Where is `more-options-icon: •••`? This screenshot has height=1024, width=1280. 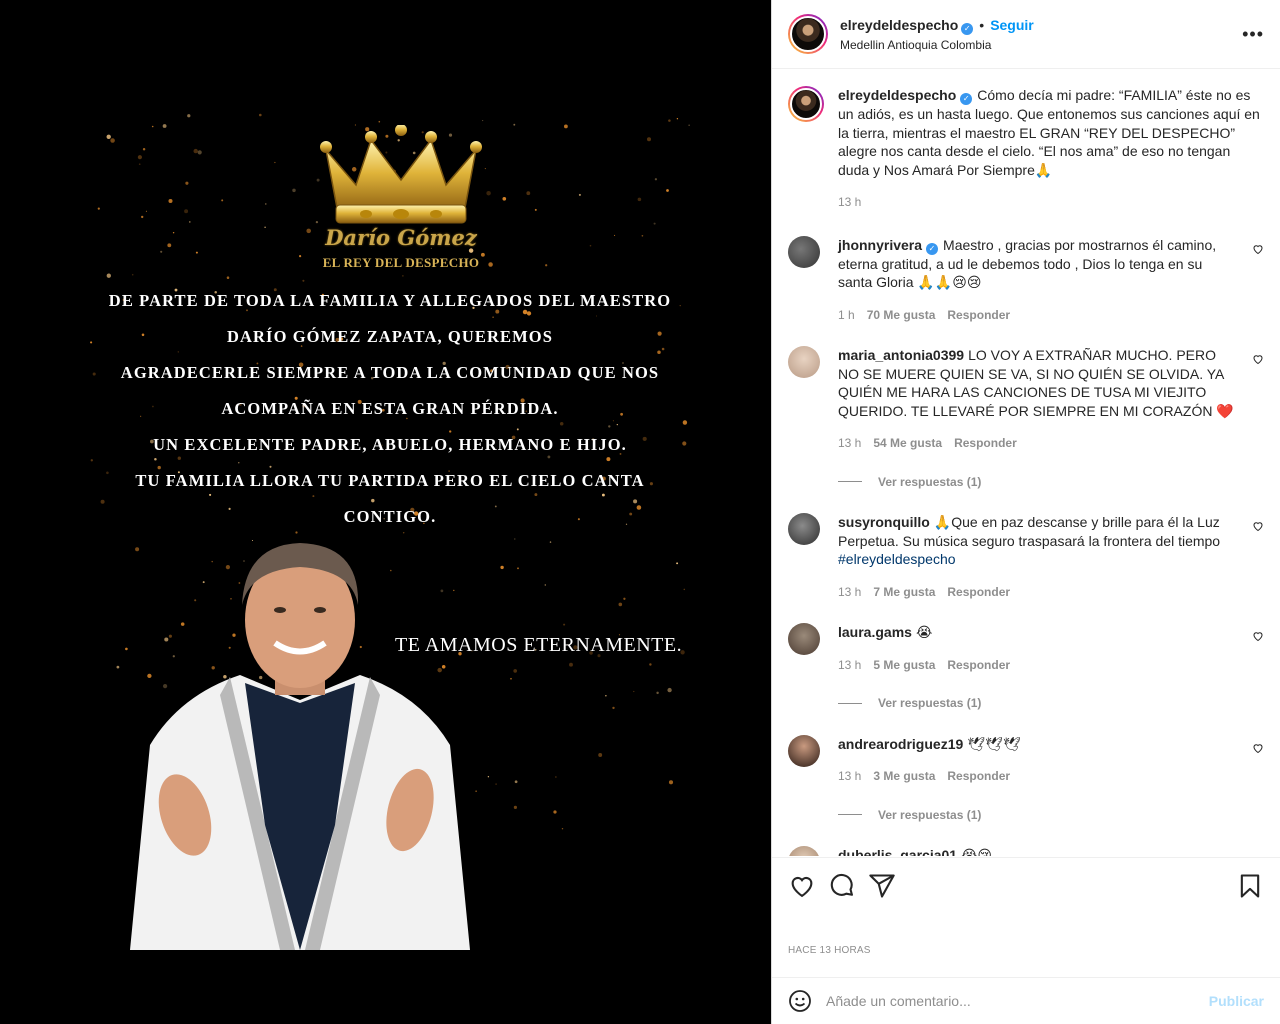
more-options-icon: ••• is located at coordinates (1253, 34).